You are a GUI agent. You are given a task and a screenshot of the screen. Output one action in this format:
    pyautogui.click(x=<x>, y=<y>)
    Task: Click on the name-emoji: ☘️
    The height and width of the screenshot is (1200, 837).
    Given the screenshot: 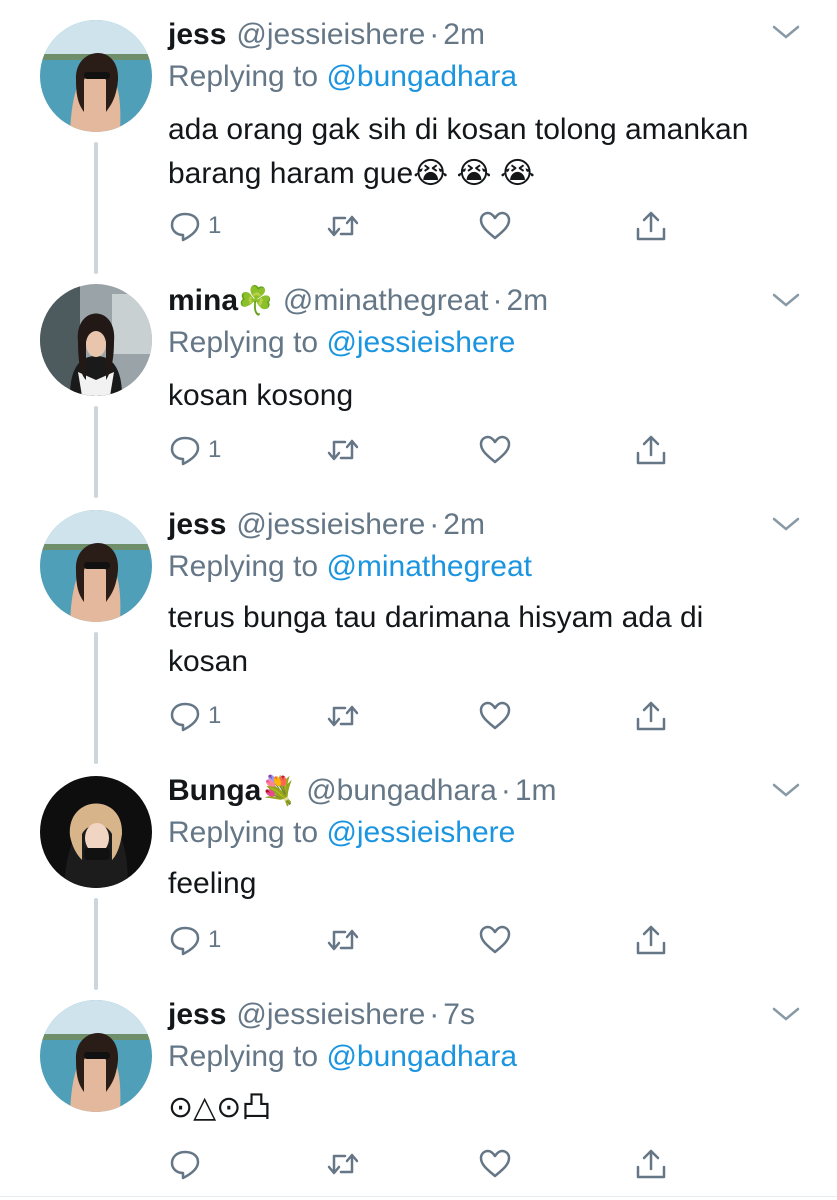 What is the action you would take?
    pyautogui.click(x=255, y=300)
    